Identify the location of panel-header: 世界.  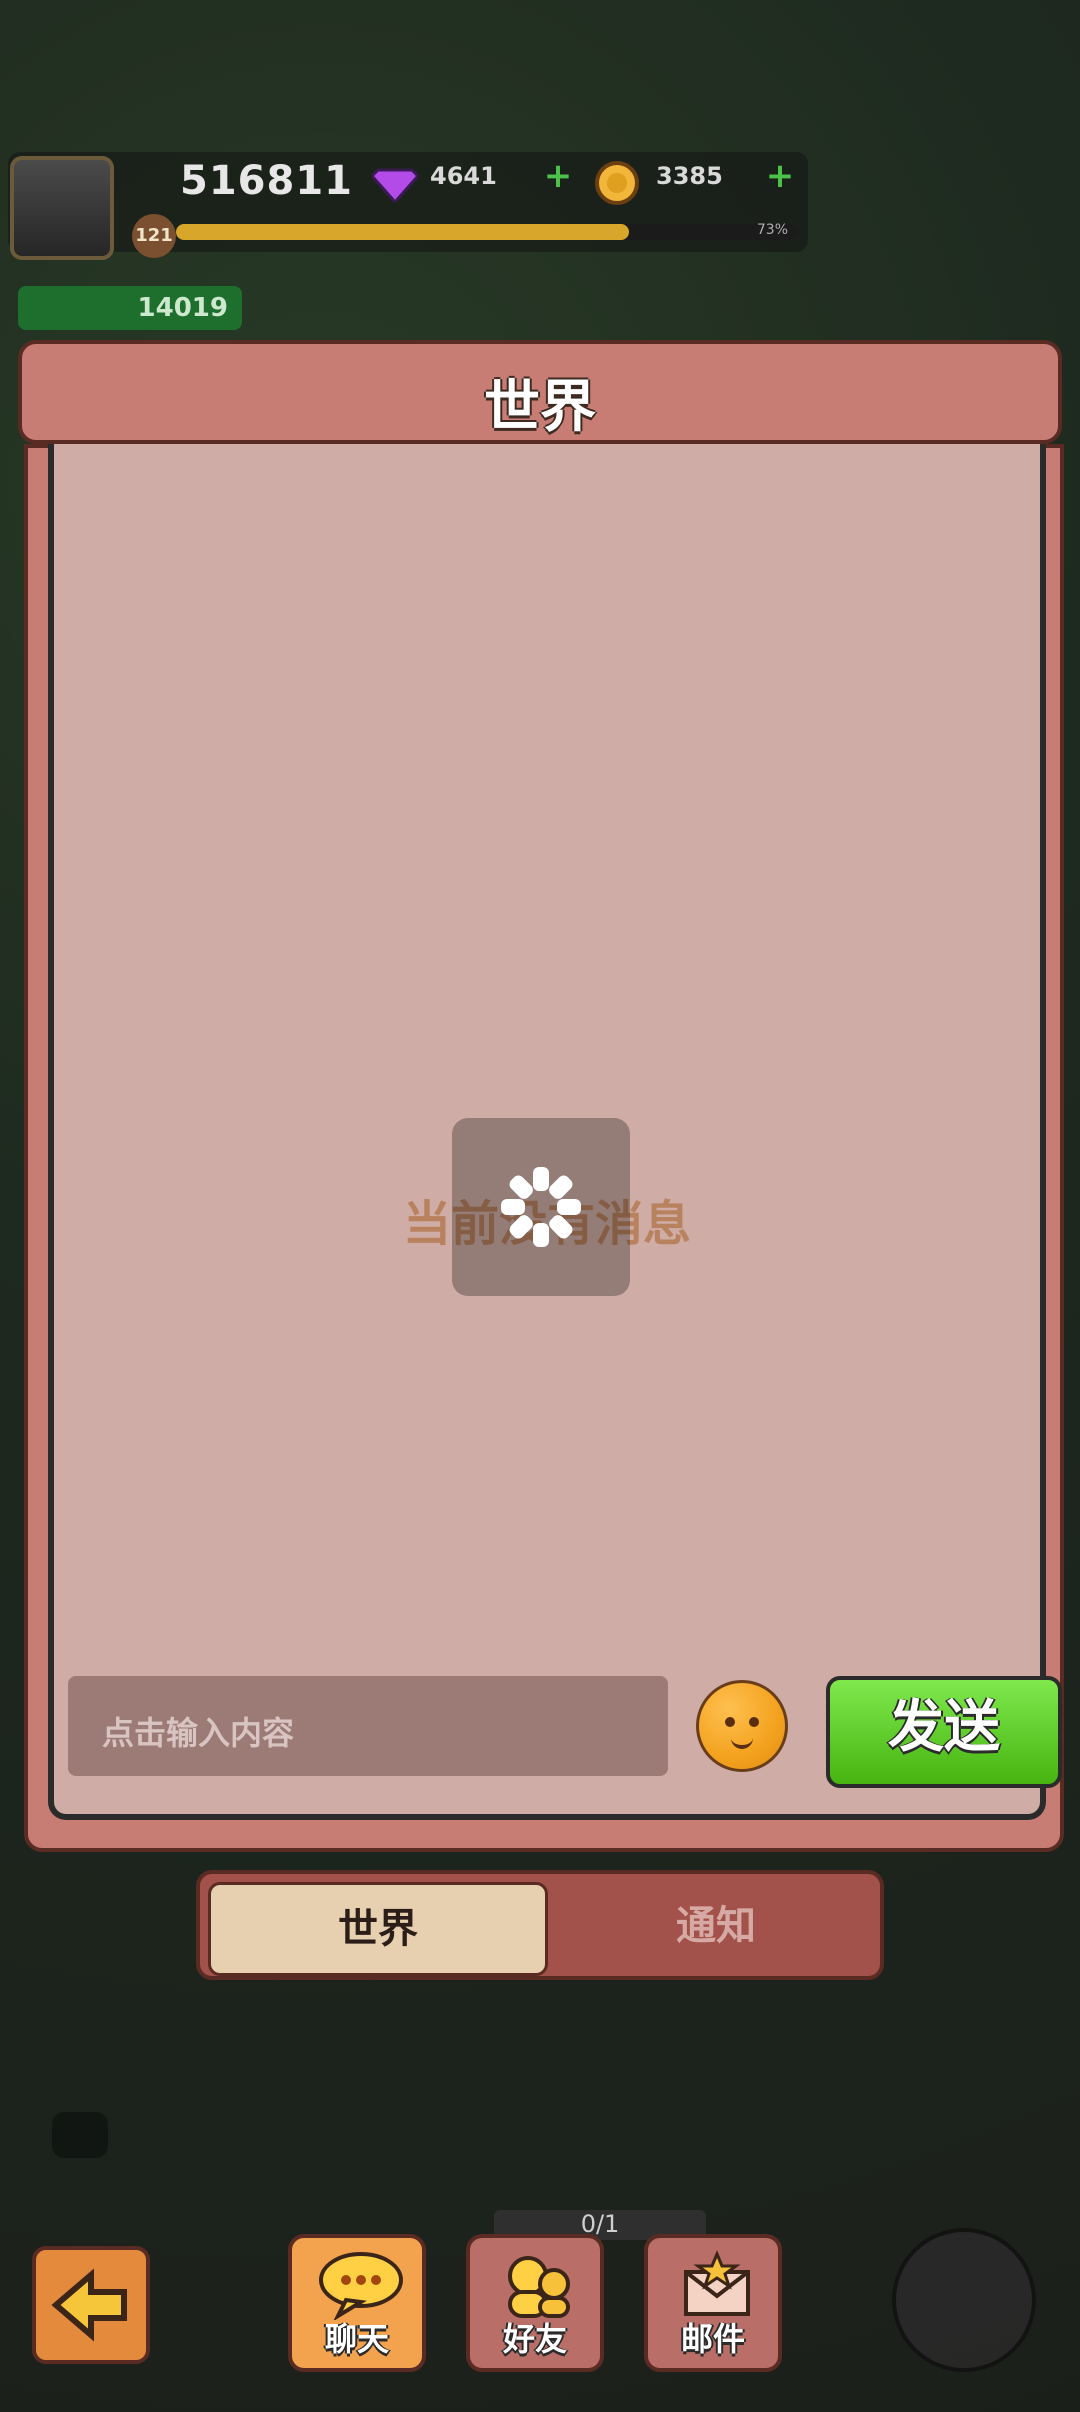
(540, 392).